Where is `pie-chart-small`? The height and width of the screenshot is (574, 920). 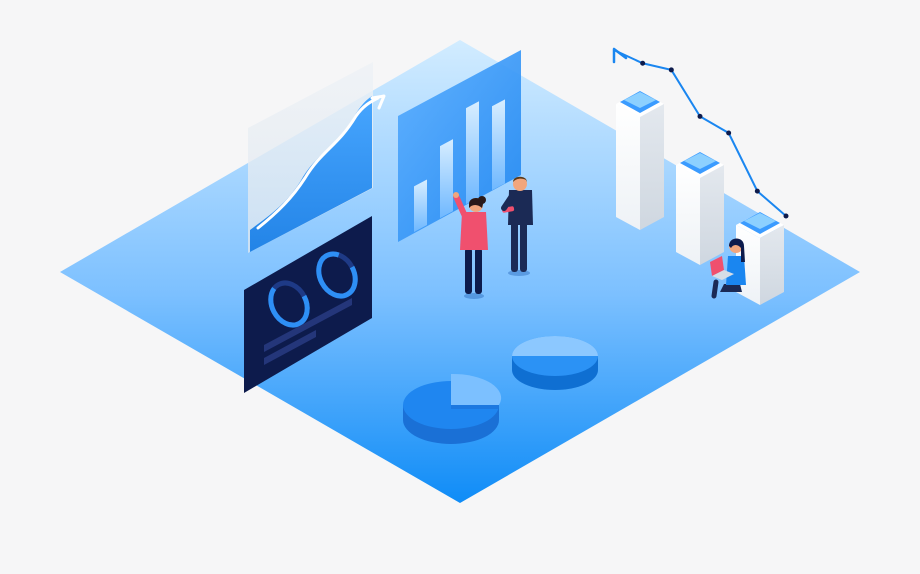 pie-chart-small is located at coordinates (555, 363).